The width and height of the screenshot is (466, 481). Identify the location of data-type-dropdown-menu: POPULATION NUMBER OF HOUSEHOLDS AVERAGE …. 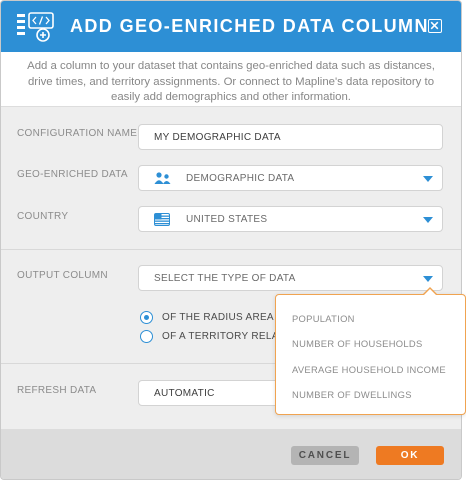
(370, 351).